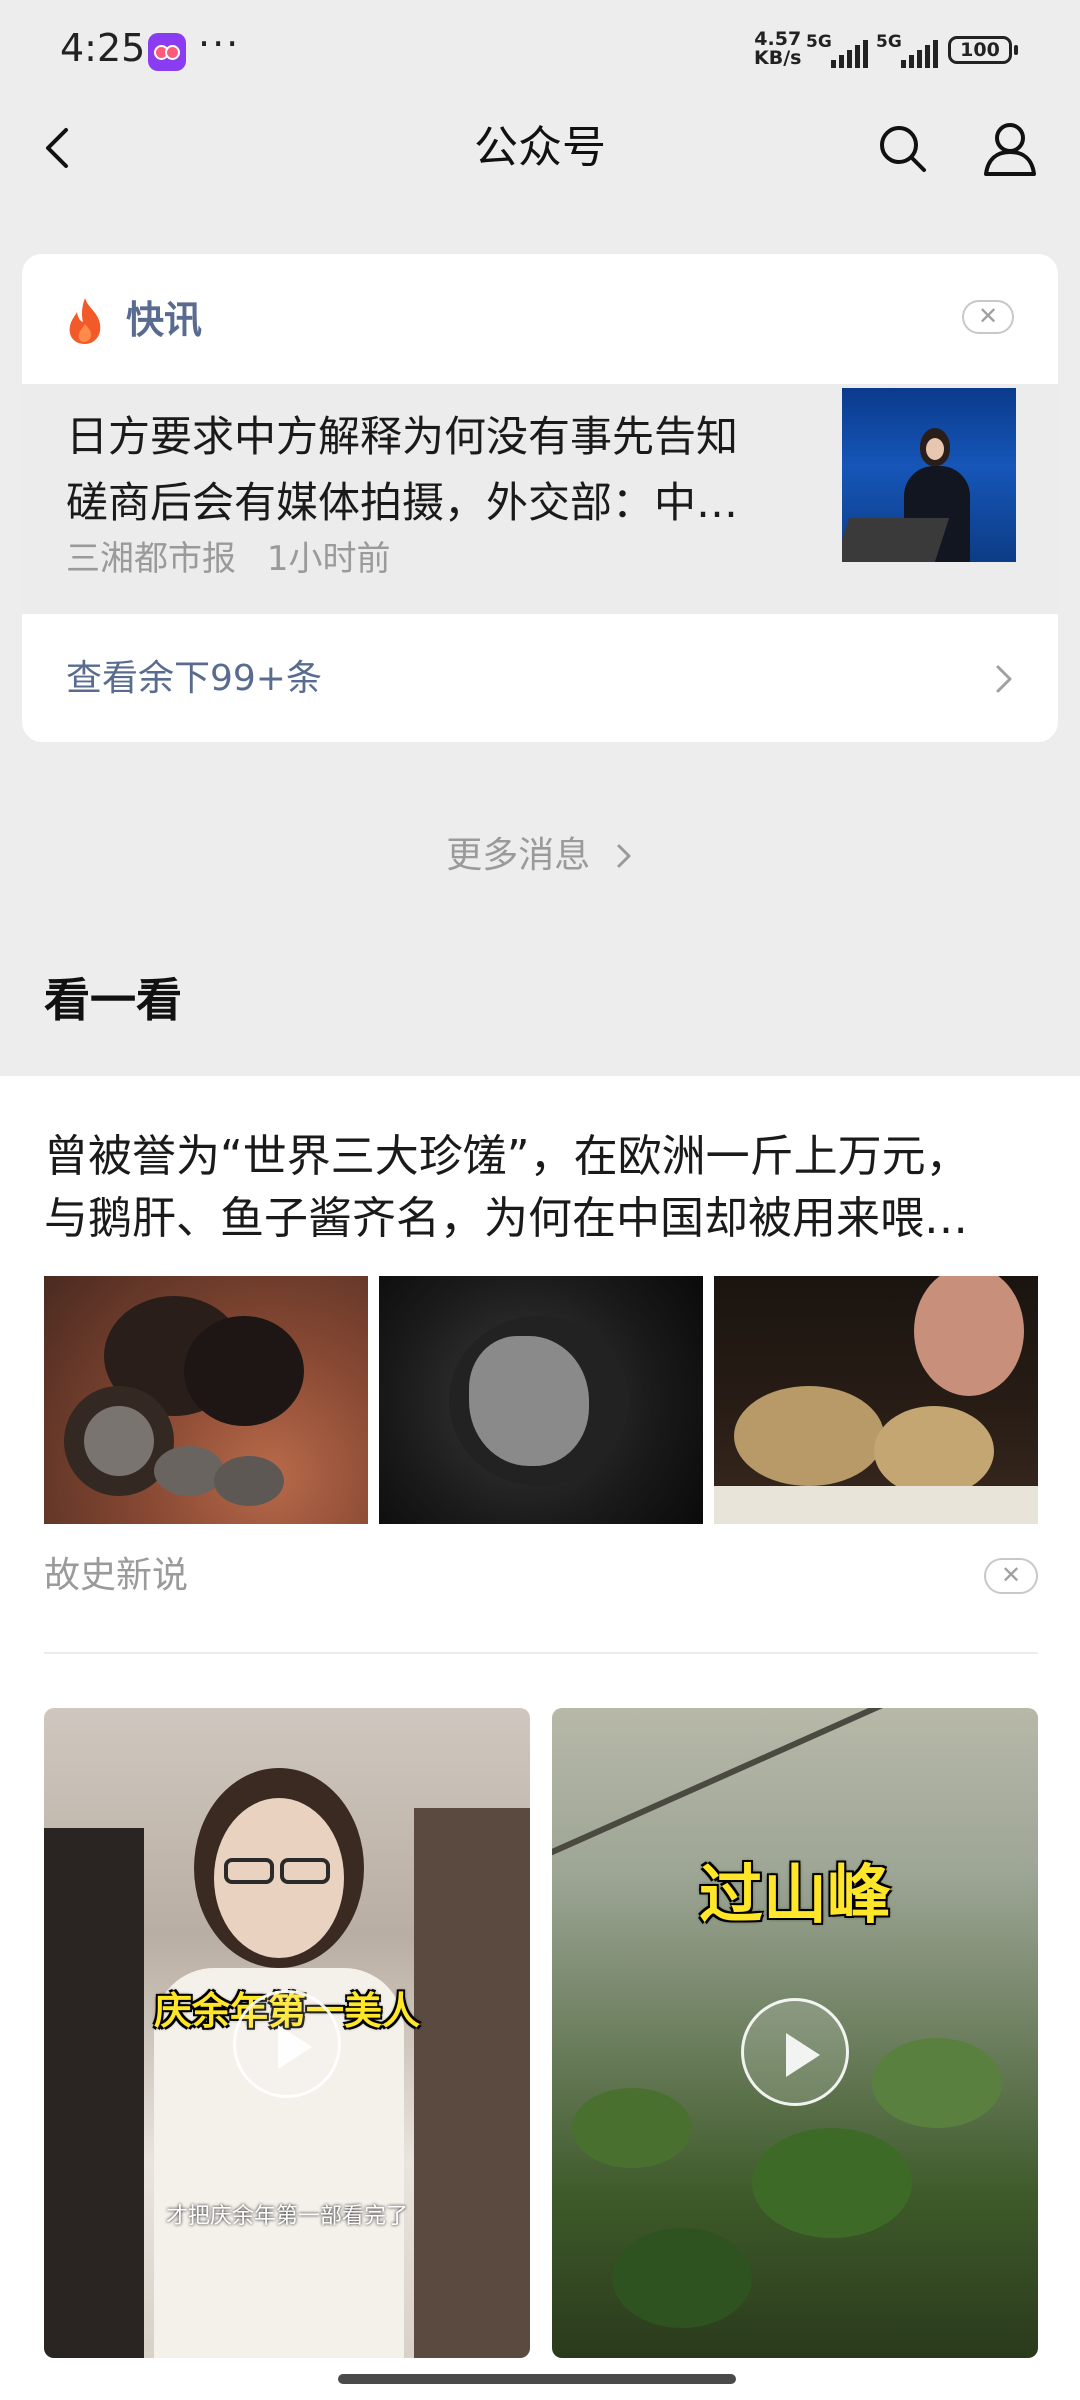 The image size is (1080, 2400). I want to click on article-title-line1: 曾被誉为“世界三大珍馐”，在欧洲一斤上万元，, so click(507, 1156).